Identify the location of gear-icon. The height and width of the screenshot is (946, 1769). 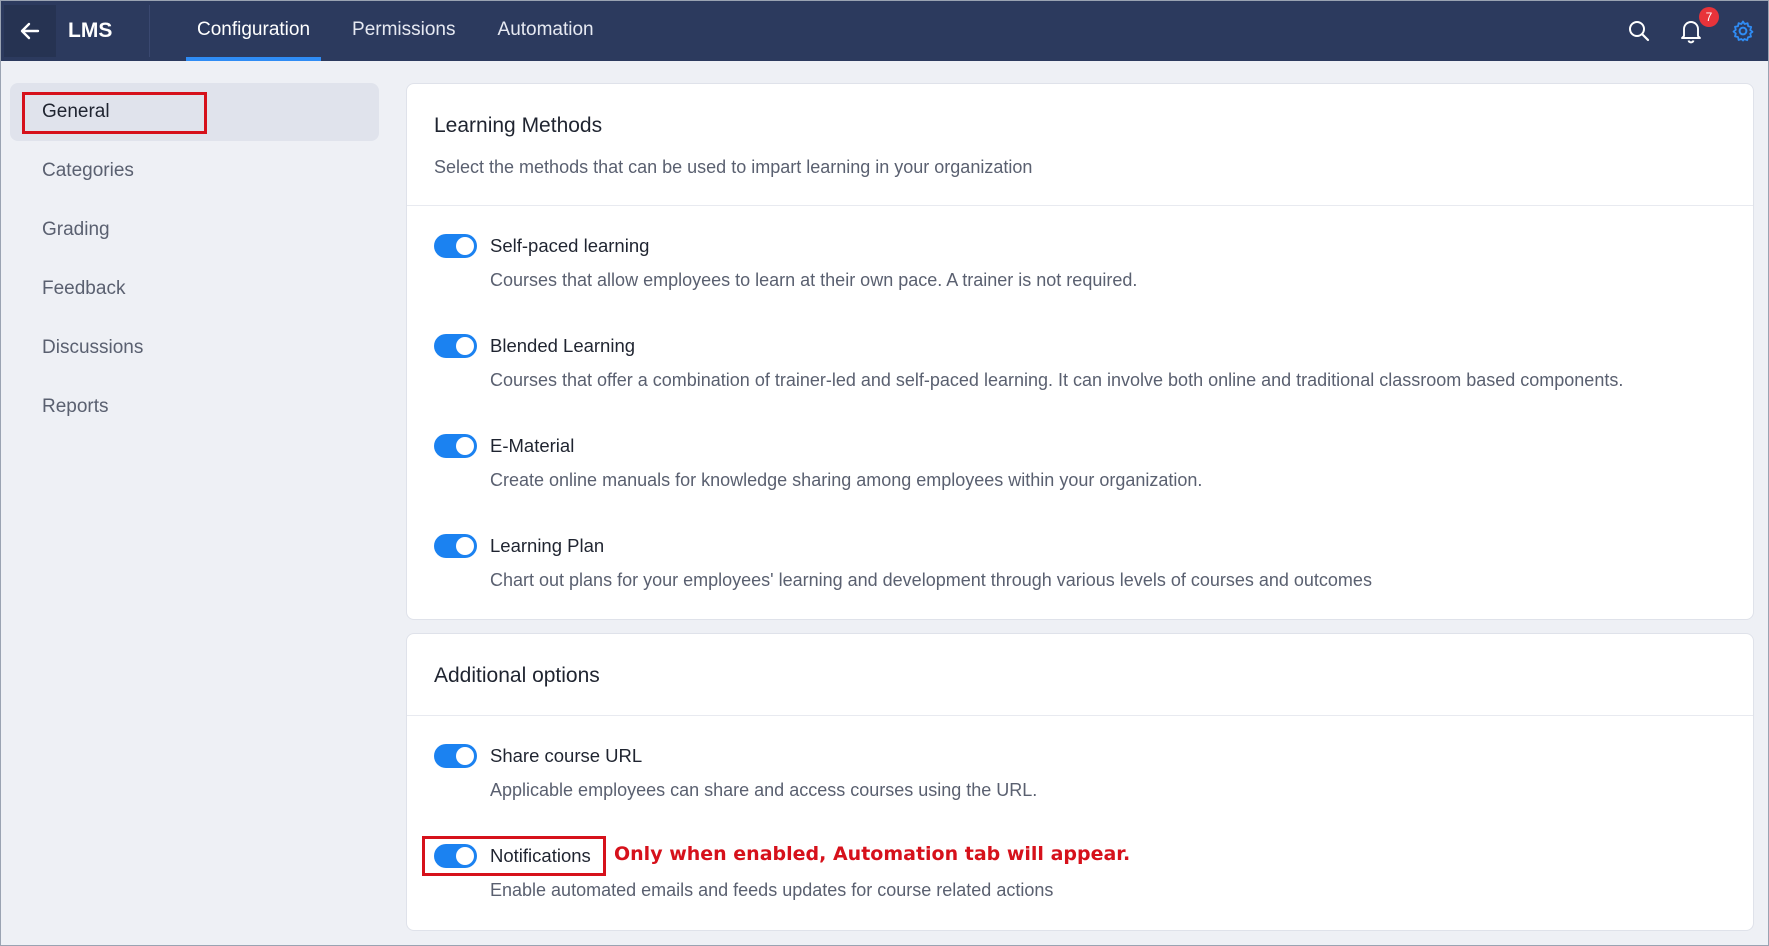
(1743, 31).